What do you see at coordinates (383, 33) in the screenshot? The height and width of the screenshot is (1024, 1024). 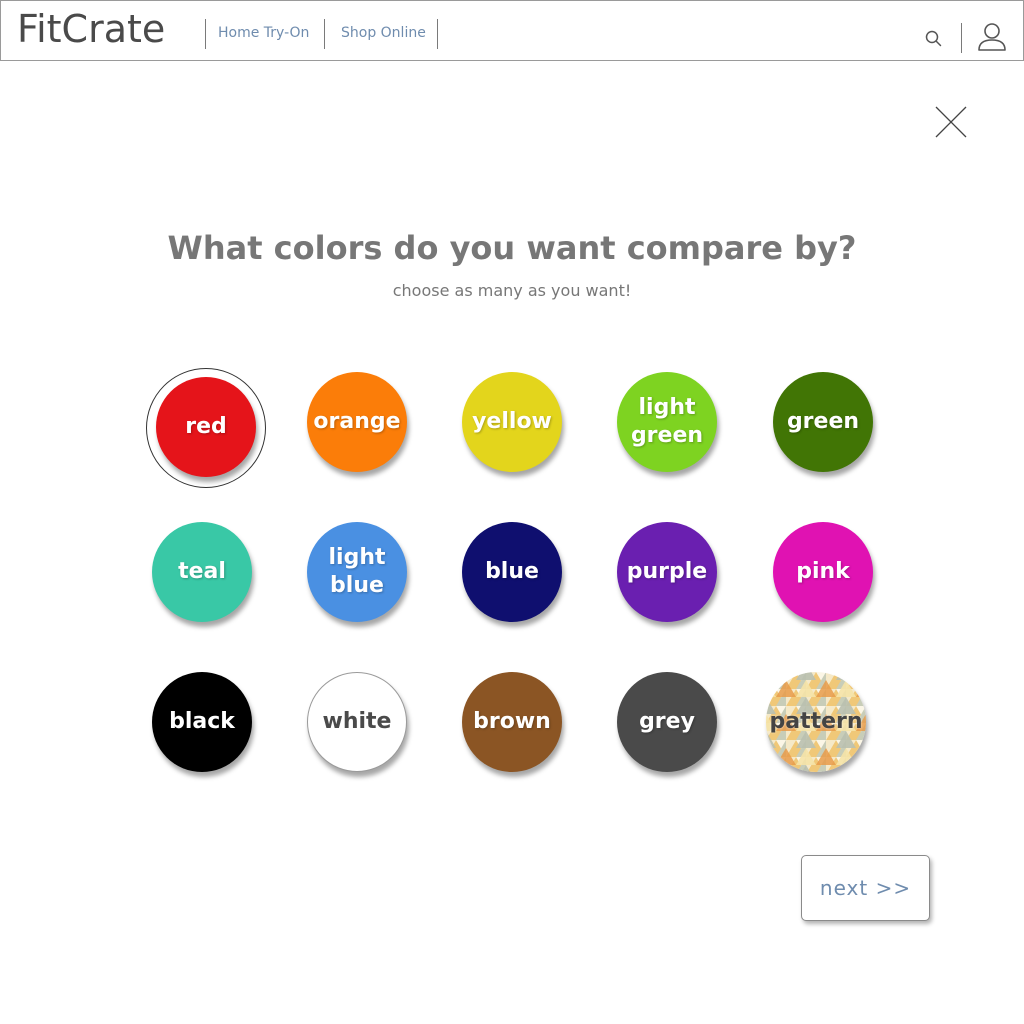 I see `nav-shop-online: Shop Online` at bounding box center [383, 33].